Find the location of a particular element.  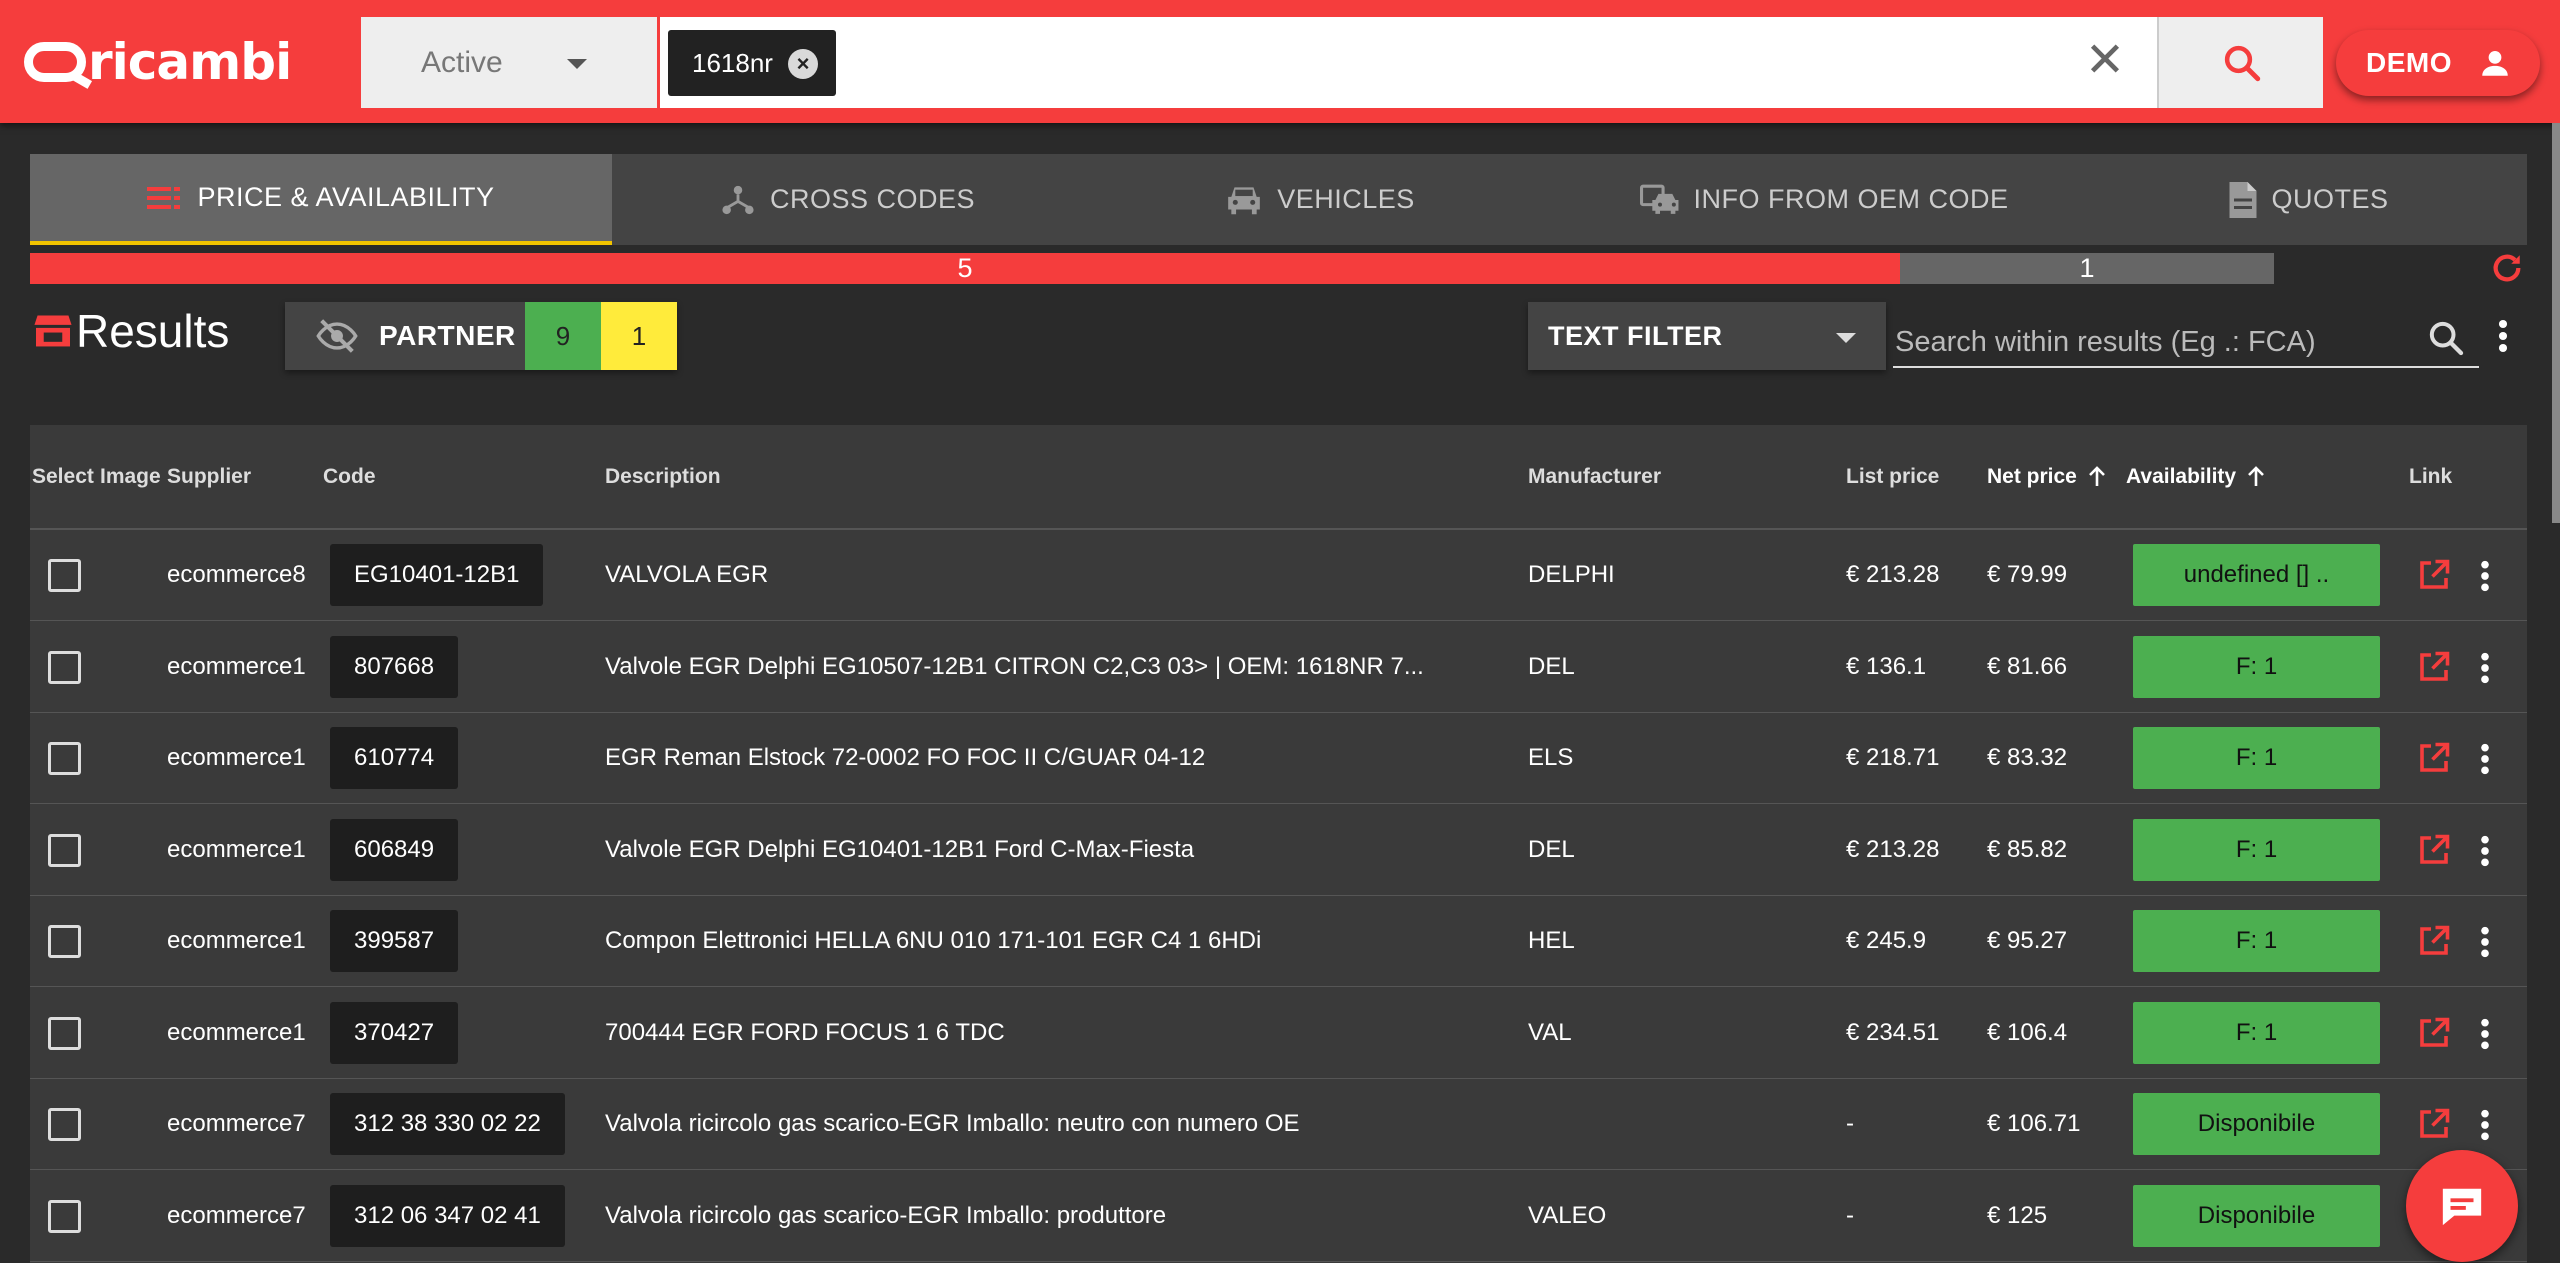

top-bar: ricambi Active 1618nr × ✕ DEMO is located at coordinates (1280, 61).